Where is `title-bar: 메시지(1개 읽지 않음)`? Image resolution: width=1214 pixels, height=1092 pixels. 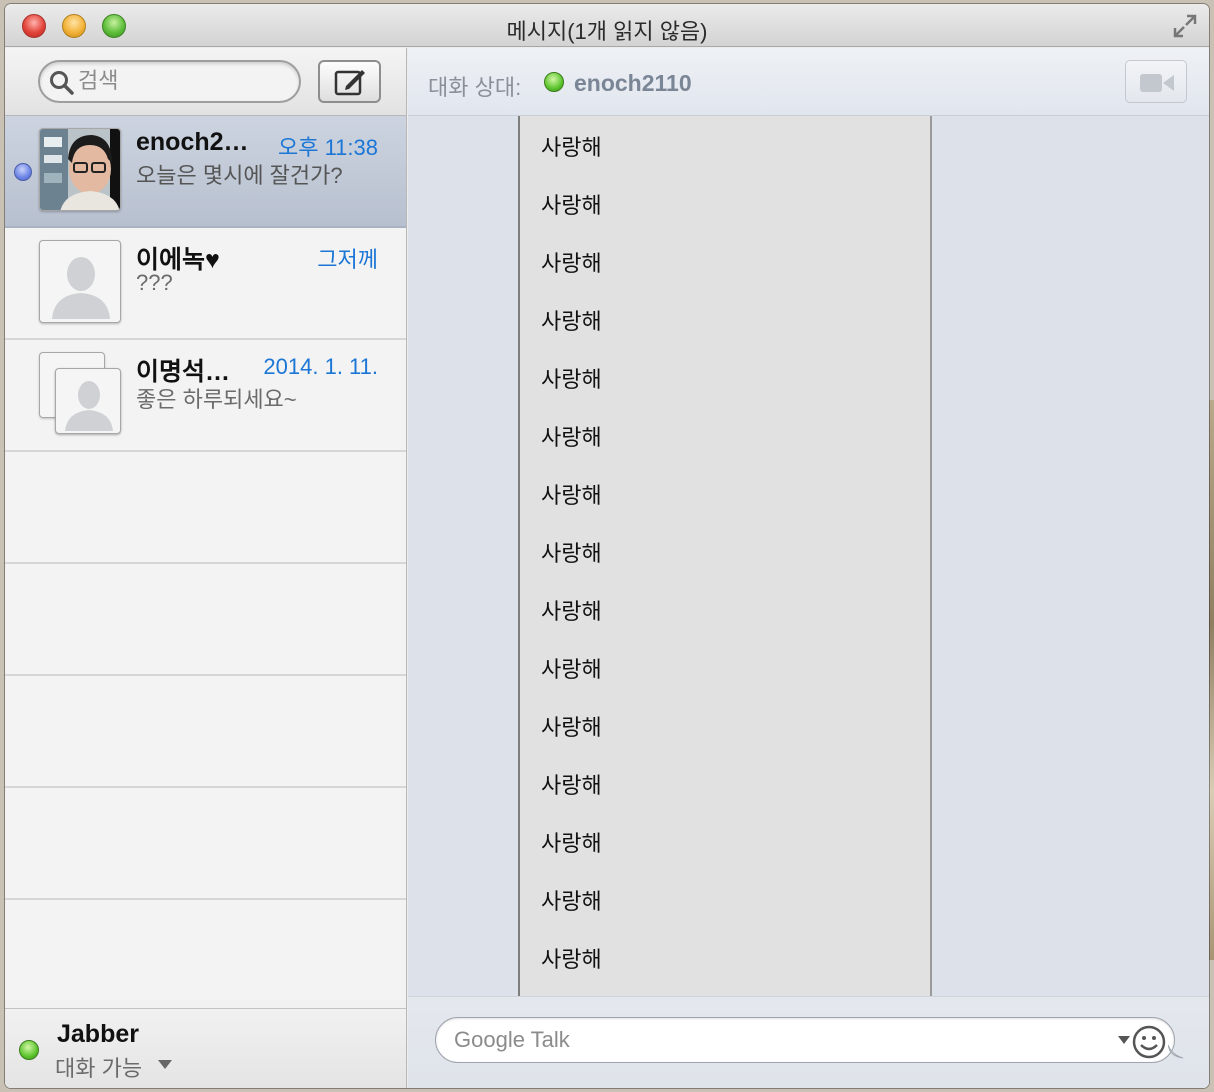 title-bar: 메시지(1개 읽지 않음) is located at coordinates (607, 25).